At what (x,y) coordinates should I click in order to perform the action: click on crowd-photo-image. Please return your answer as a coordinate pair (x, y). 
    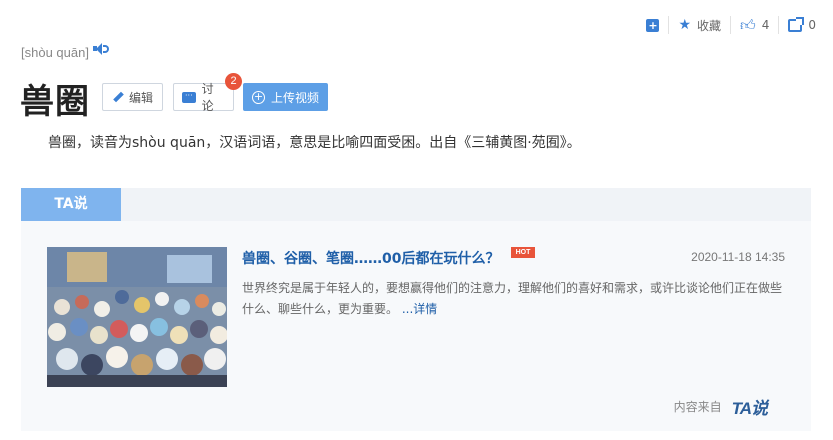
    Looking at the image, I should click on (137, 317).